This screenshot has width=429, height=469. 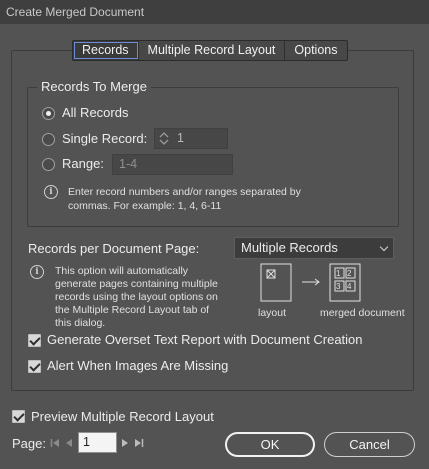 I want to click on layout-caption: layout, so click(x=272, y=313).